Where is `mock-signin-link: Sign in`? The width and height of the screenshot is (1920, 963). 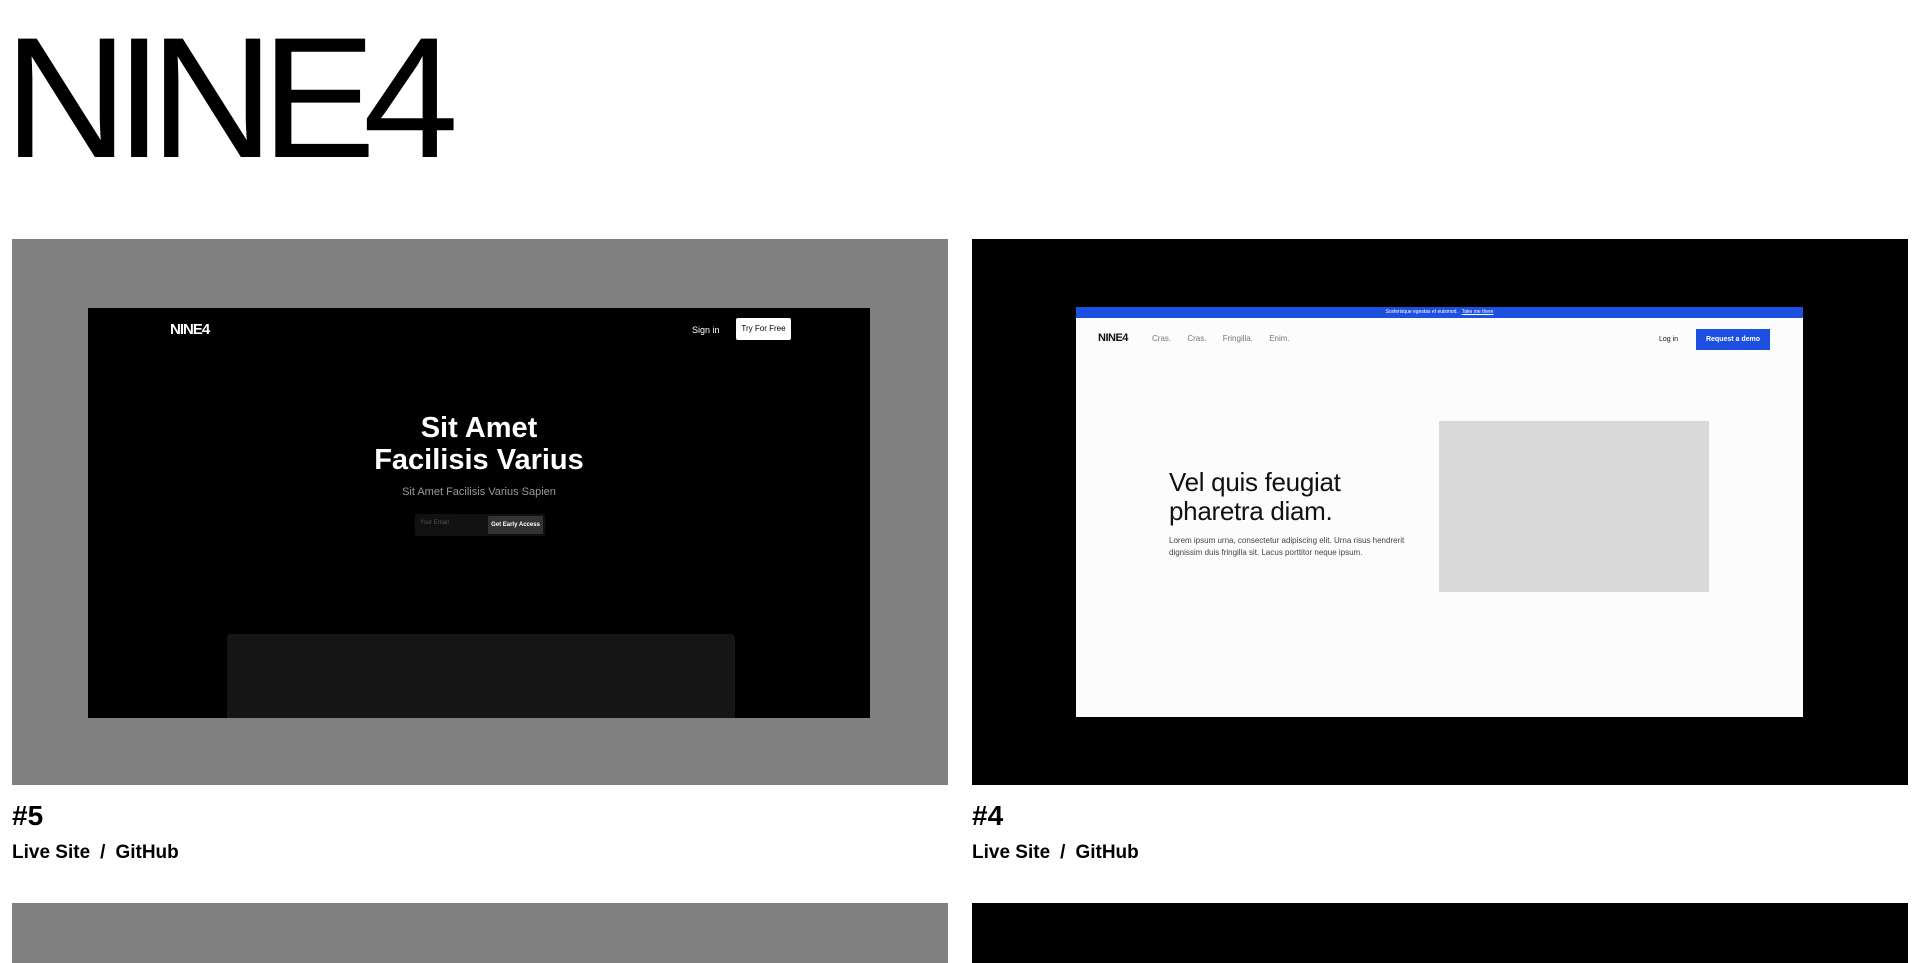 mock-signin-link: Sign in is located at coordinates (706, 330).